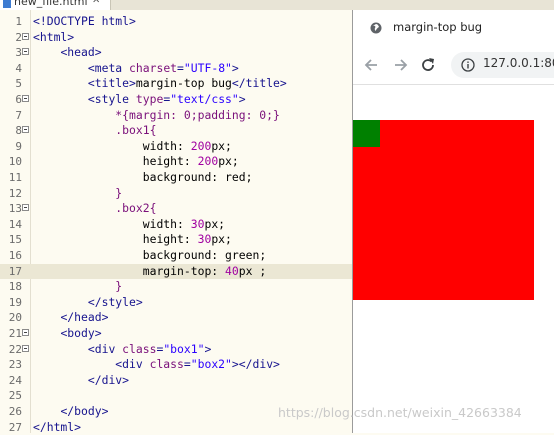 The height and width of the screenshot is (435, 554). I want to click on code-line: 3 <head>, so click(176, 53).